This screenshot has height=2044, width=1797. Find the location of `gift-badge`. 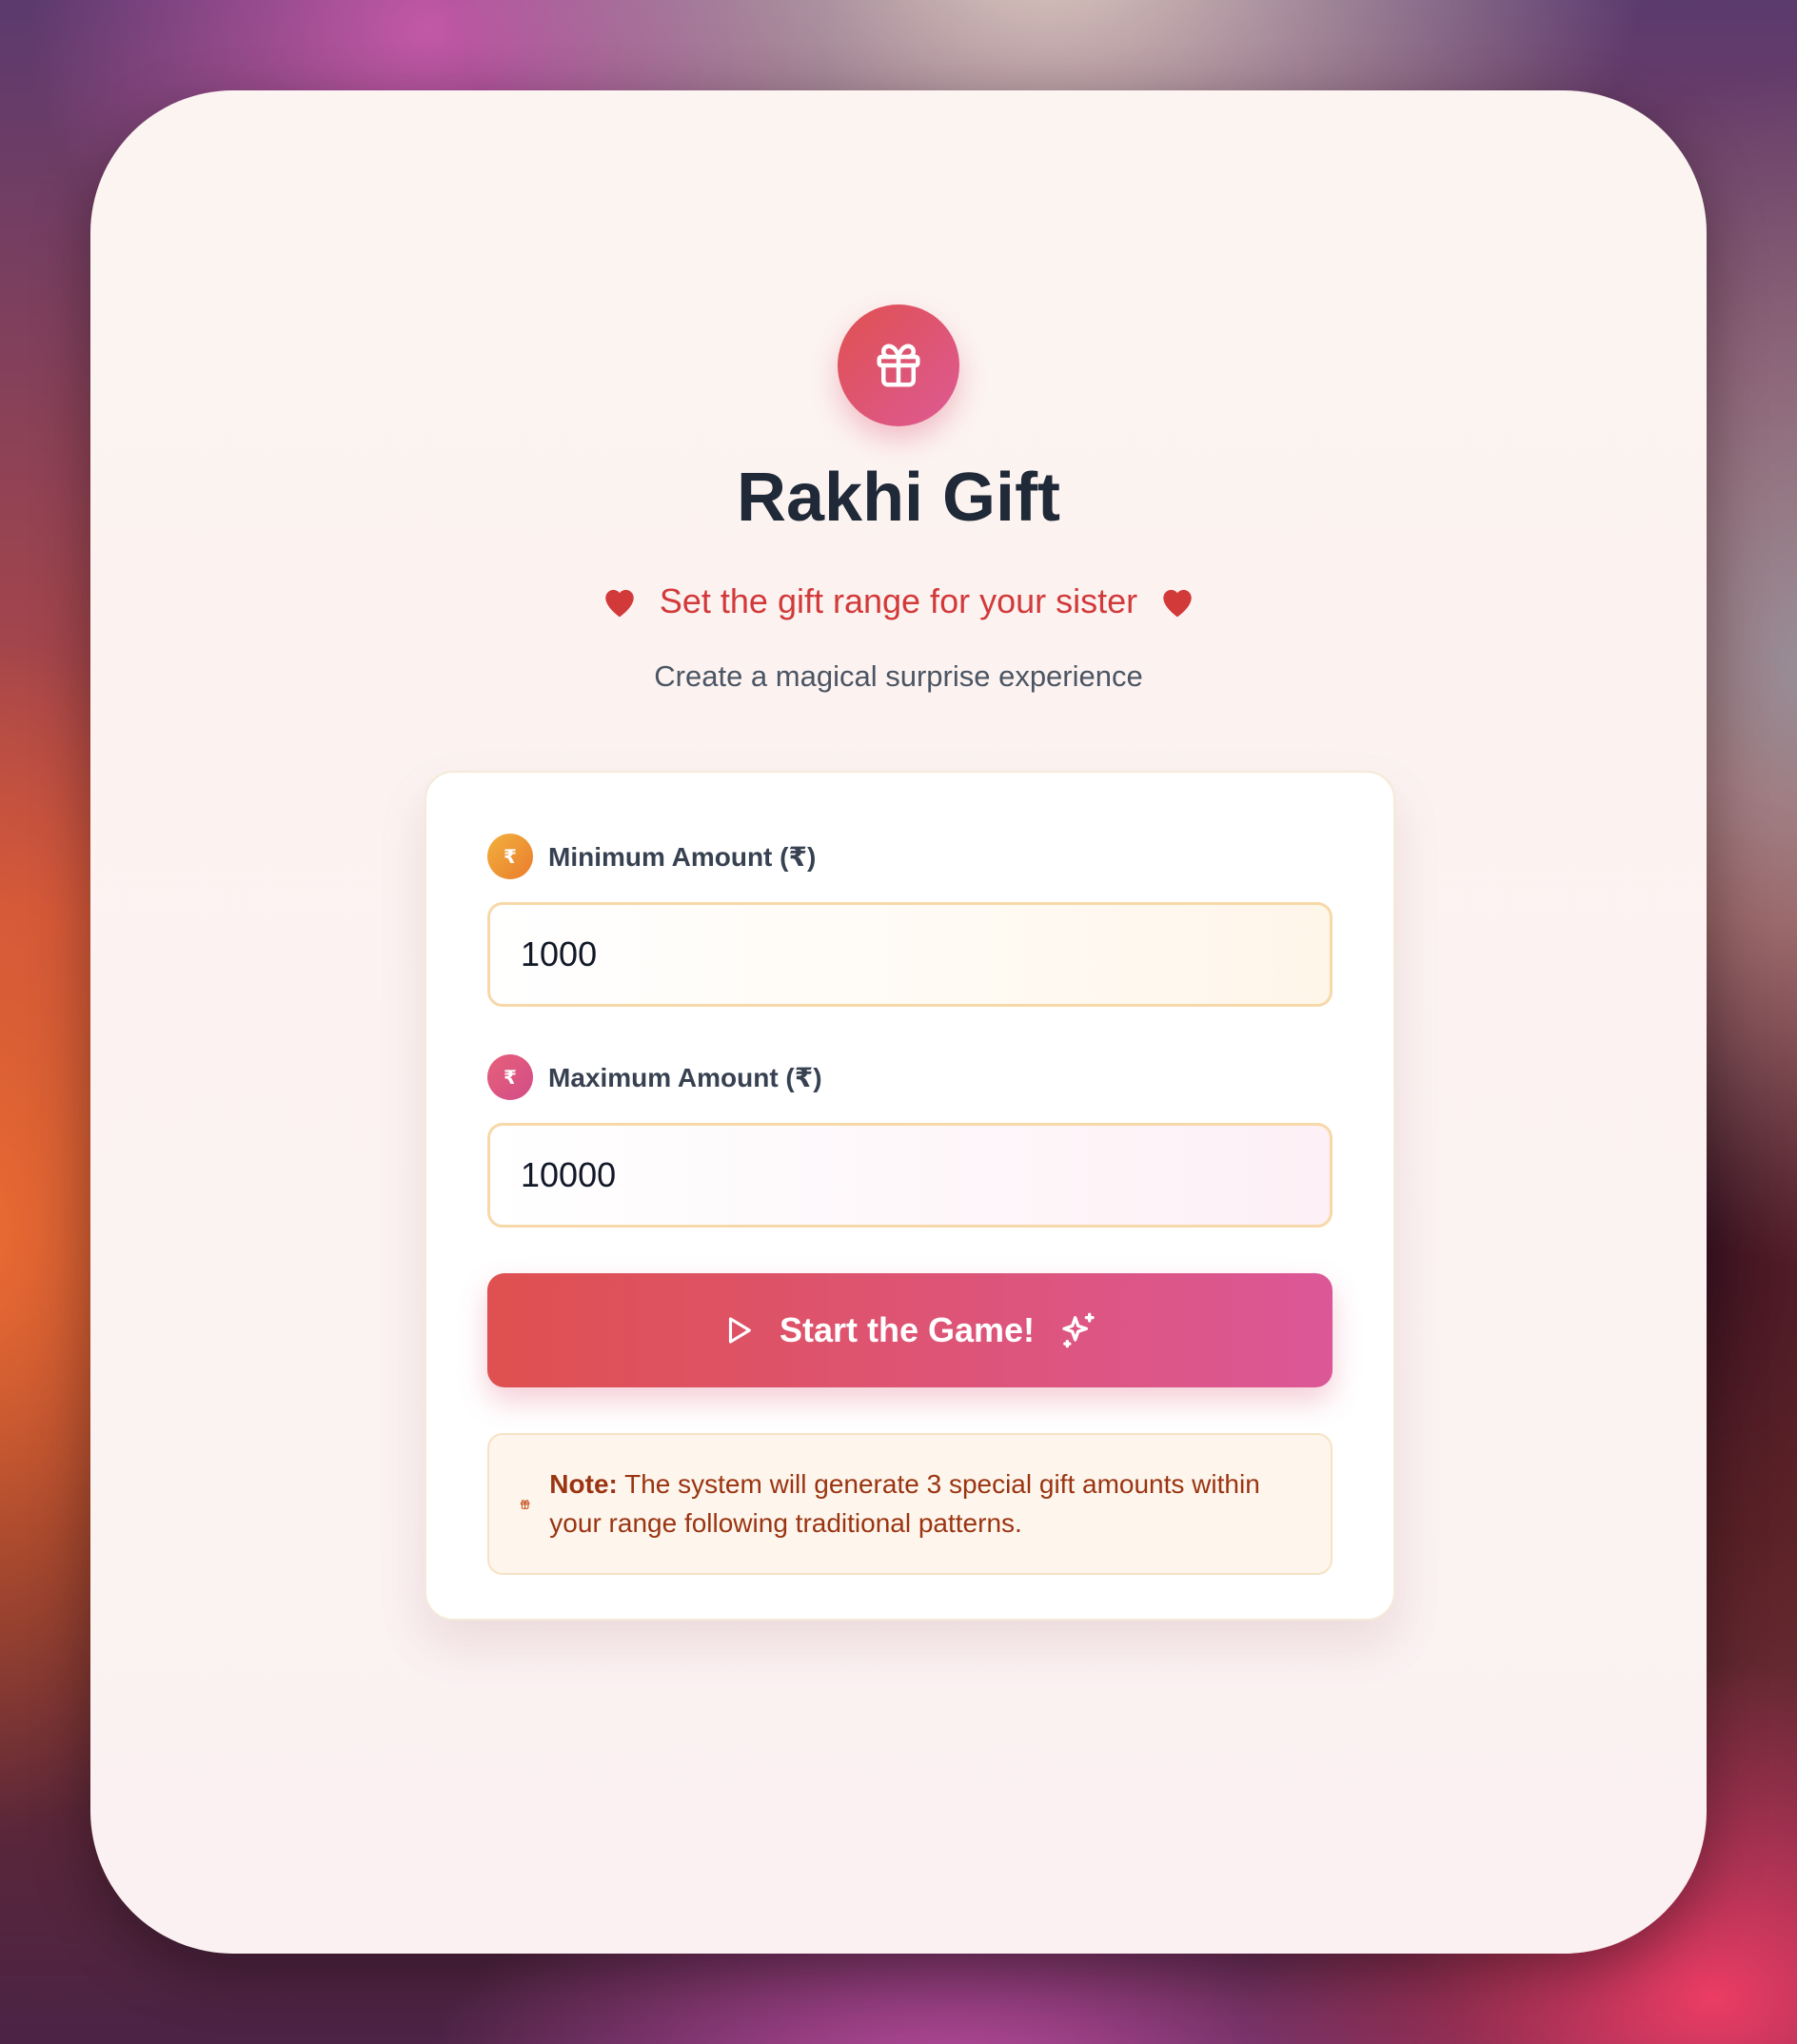

gift-badge is located at coordinates (899, 366).